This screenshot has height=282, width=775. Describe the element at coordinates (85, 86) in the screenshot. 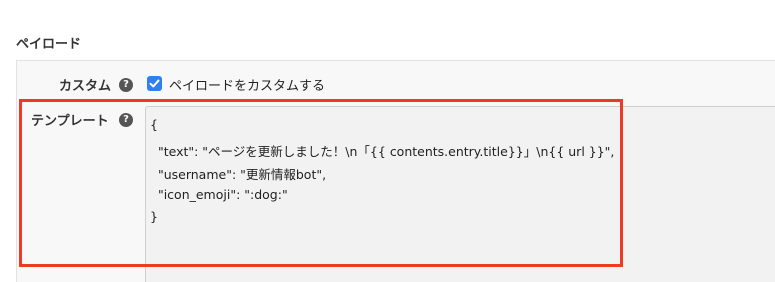

I see `custom-label: カスタム` at that location.